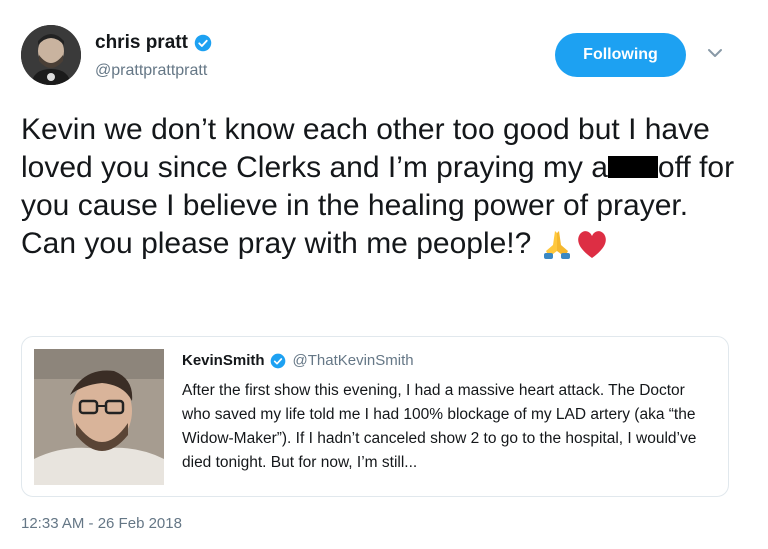  Describe the element at coordinates (591, 244) in the screenshot. I see `red-heart-icon` at that location.